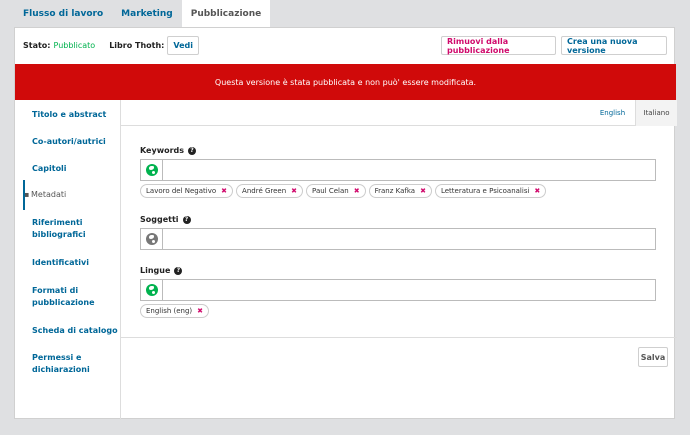  I want to click on language-tabs: English Italiano, so click(399, 113).